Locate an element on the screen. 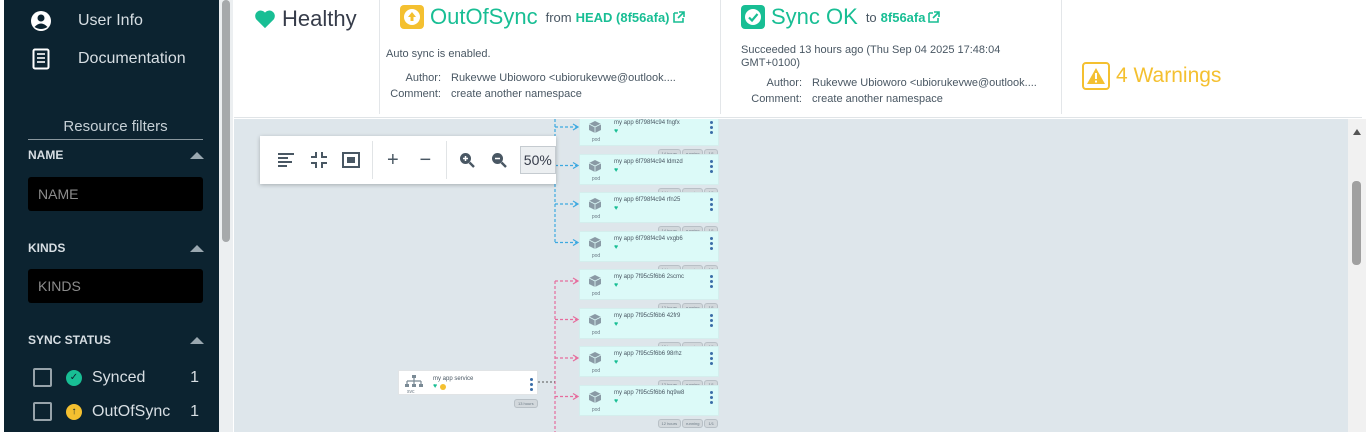 Image resolution: width=1366 pixels, height=432 pixels. to-label: to is located at coordinates (871, 17).